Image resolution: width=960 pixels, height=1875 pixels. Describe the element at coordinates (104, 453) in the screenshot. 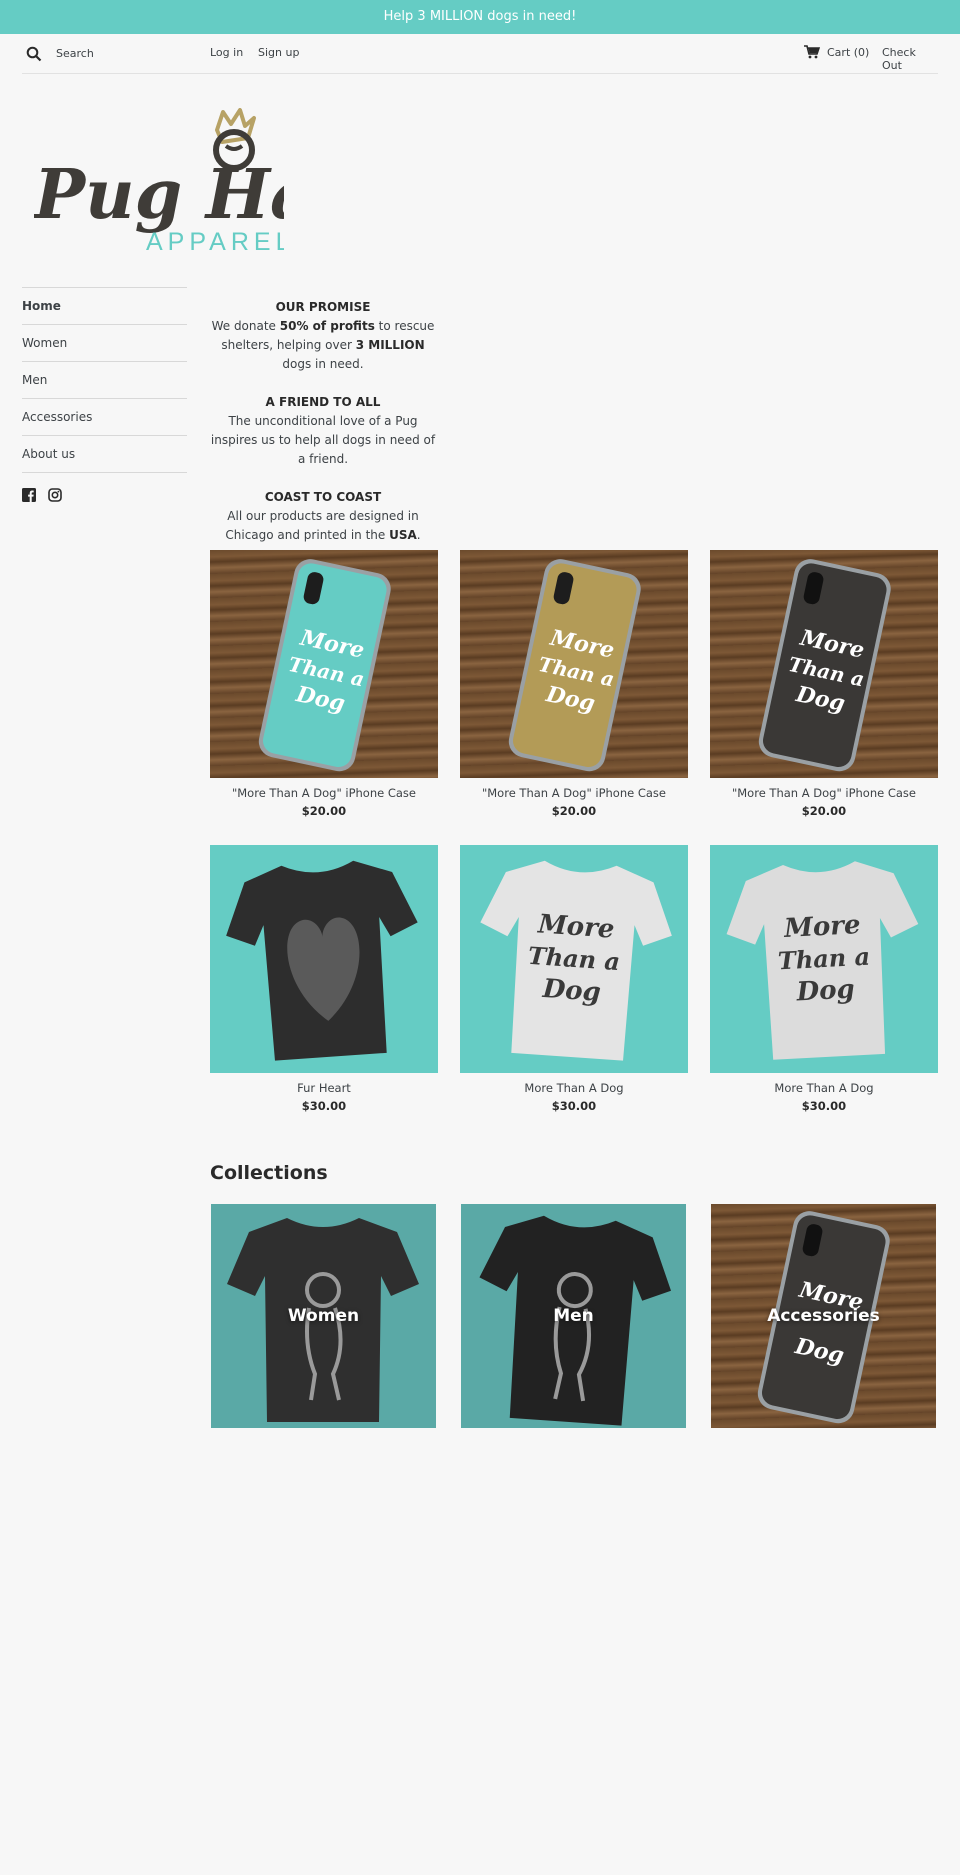

I see `sidebar-item-about: About us` at that location.